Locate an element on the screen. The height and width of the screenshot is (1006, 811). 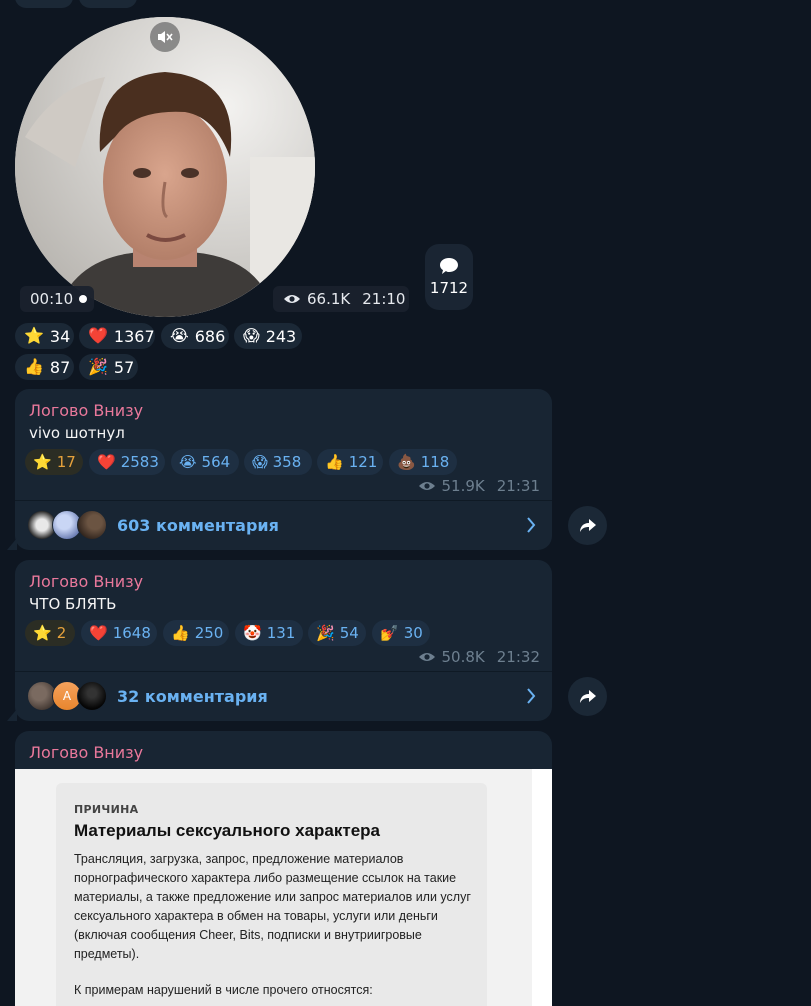
reaction-star: ⭐ 2 is located at coordinates (50, 633).